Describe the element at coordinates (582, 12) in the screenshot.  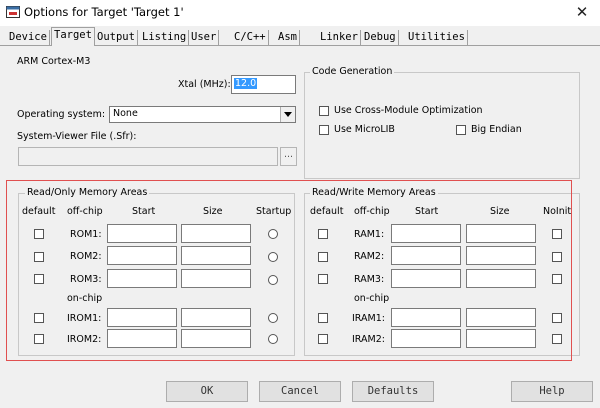
I see `close-icon: ✕` at that location.